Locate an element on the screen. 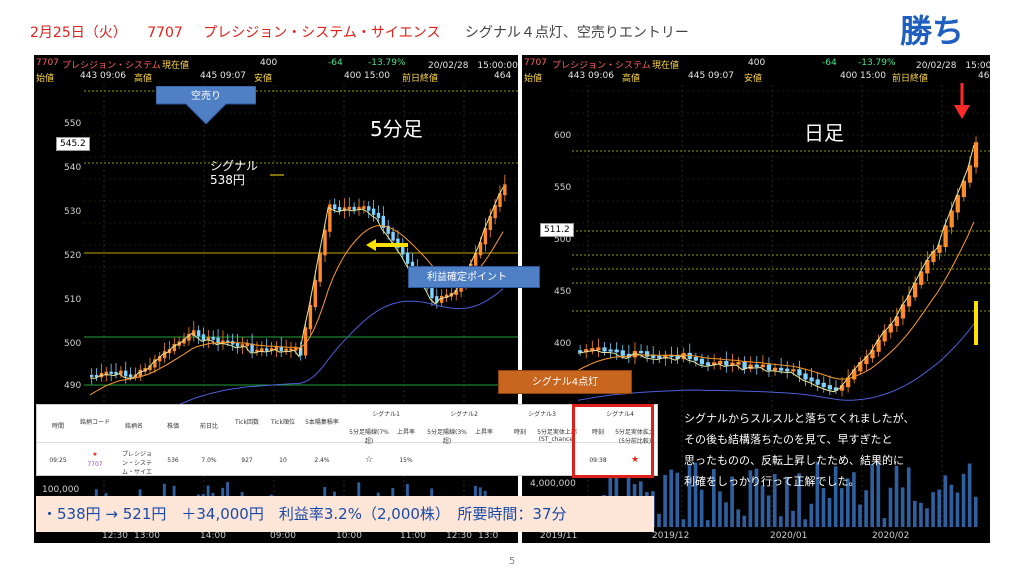  signal-label: シグナル 538円 is located at coordinates (234, 173).